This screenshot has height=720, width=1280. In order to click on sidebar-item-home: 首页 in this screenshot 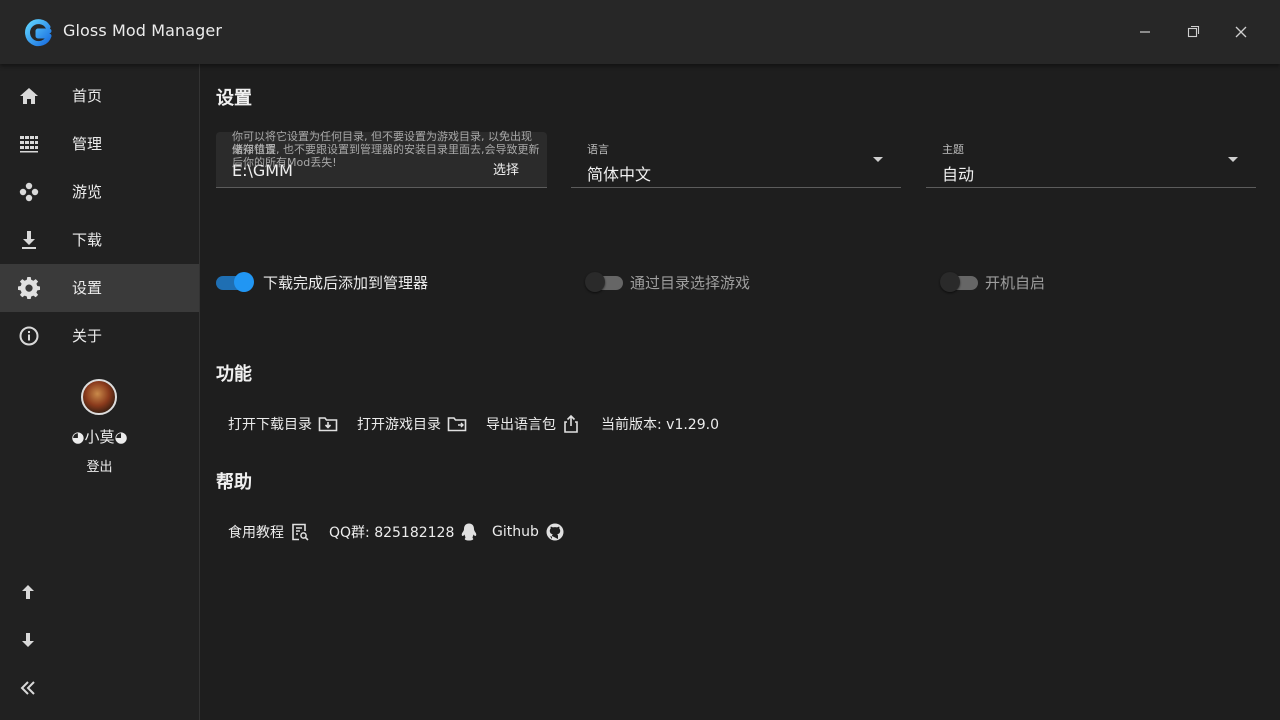, I will do `click(99, 96)`.